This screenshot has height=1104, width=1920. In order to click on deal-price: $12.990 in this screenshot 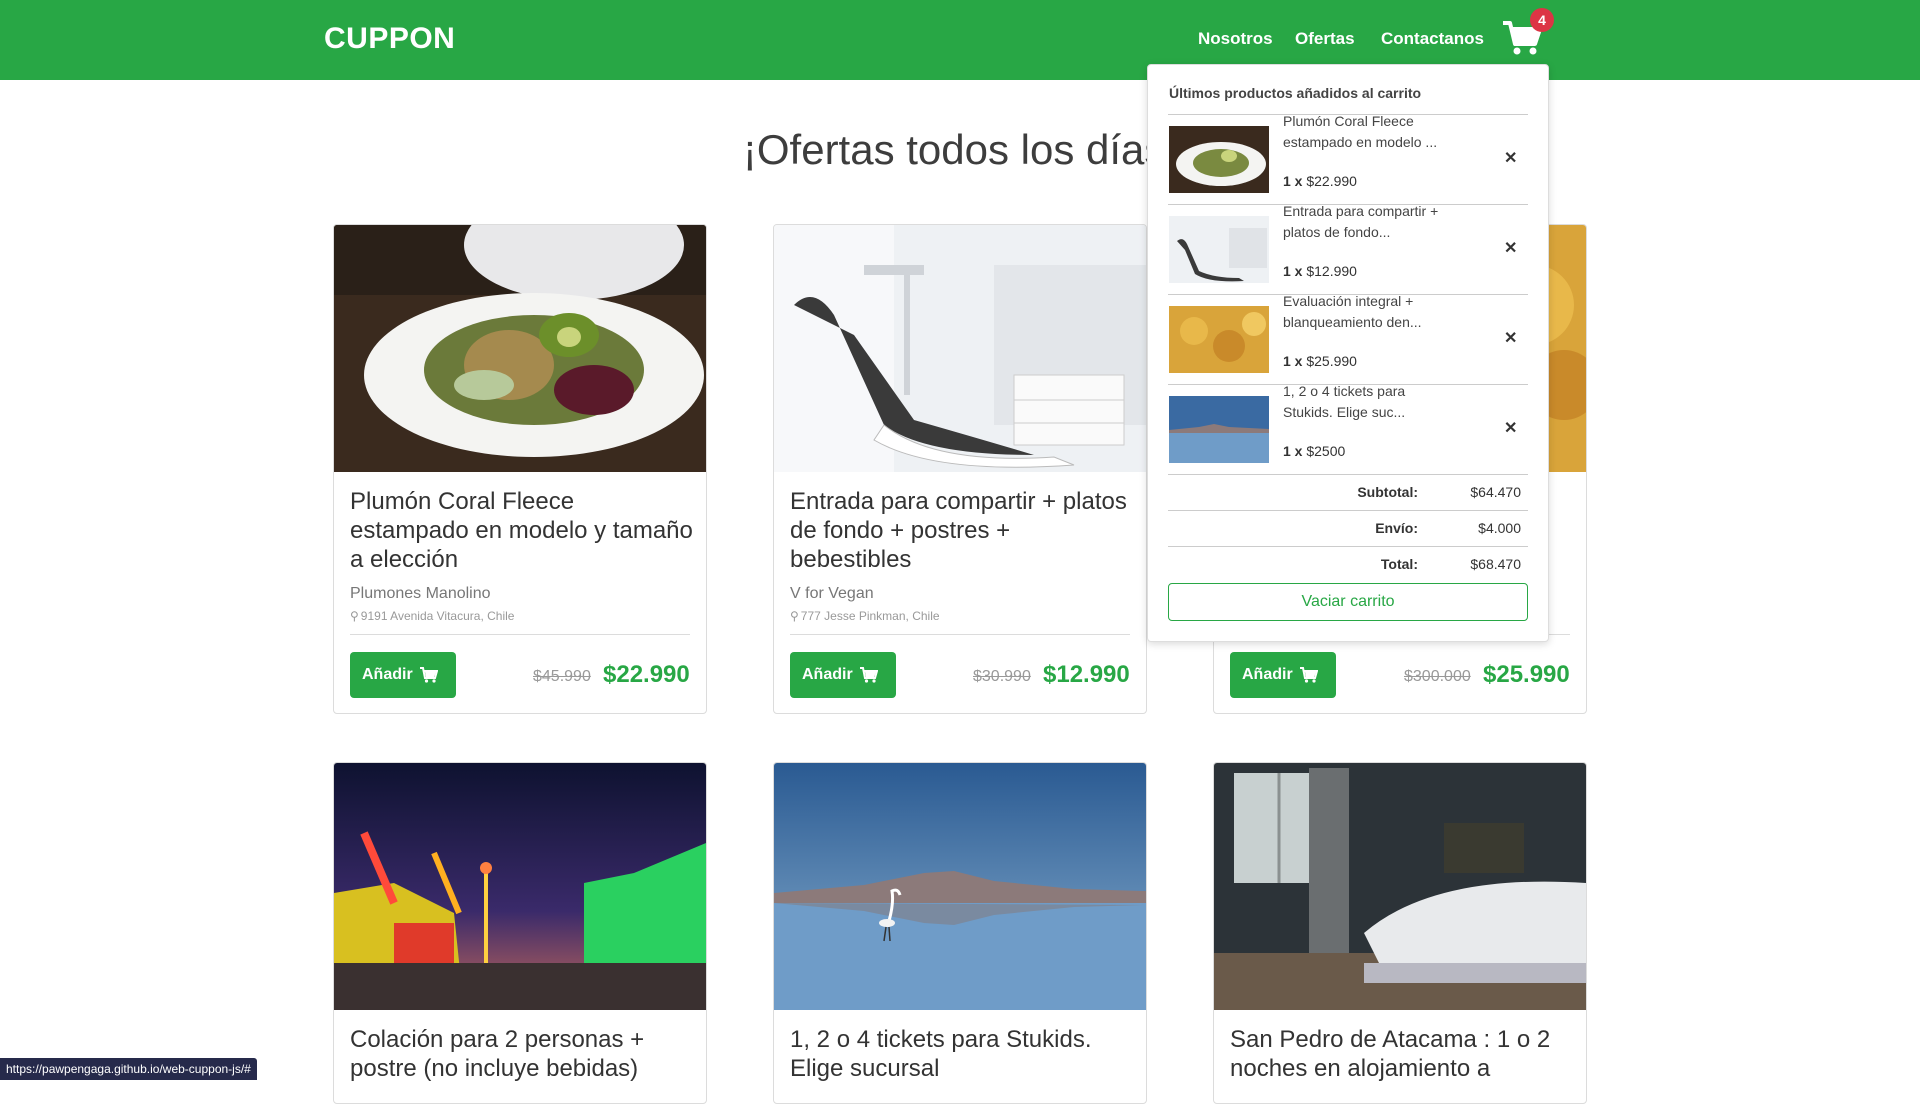, I will do `click(1086, 674)`.